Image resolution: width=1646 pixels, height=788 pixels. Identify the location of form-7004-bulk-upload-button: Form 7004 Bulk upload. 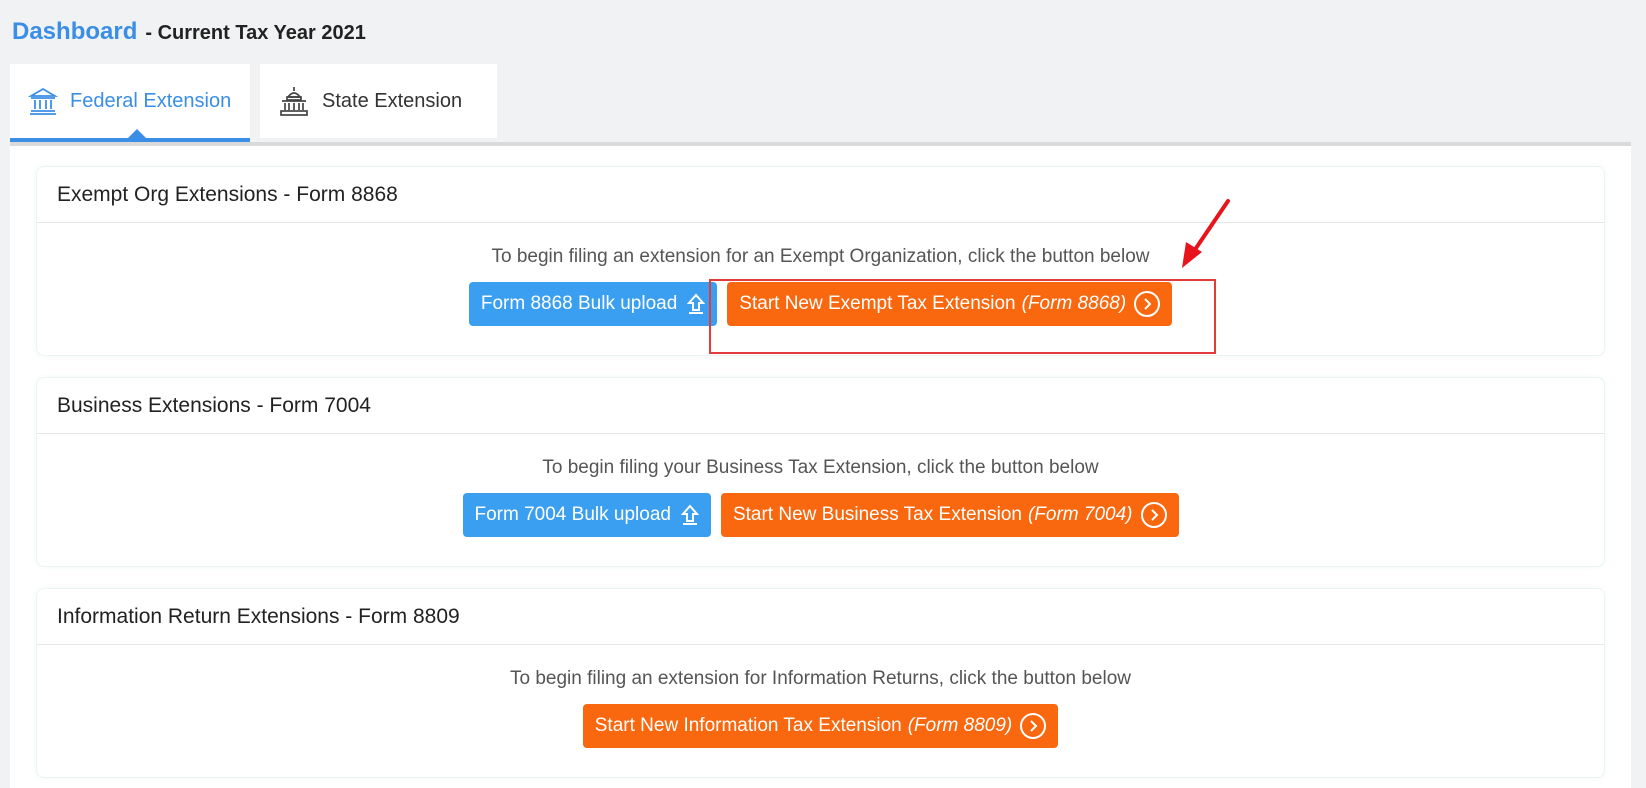
(586, 515).